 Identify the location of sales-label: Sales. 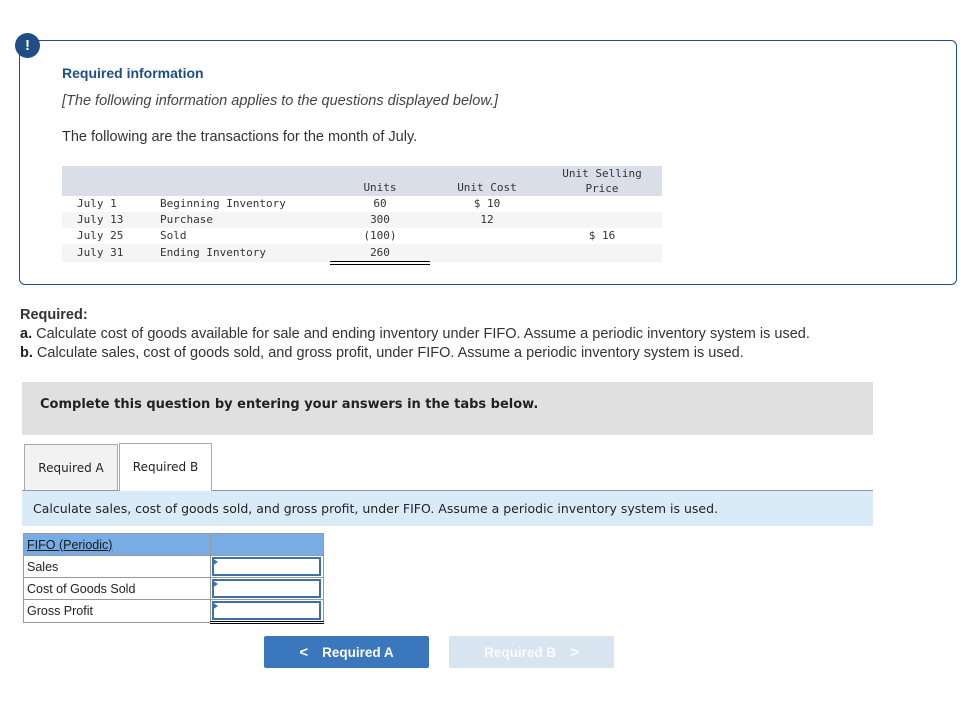
(117, 566).